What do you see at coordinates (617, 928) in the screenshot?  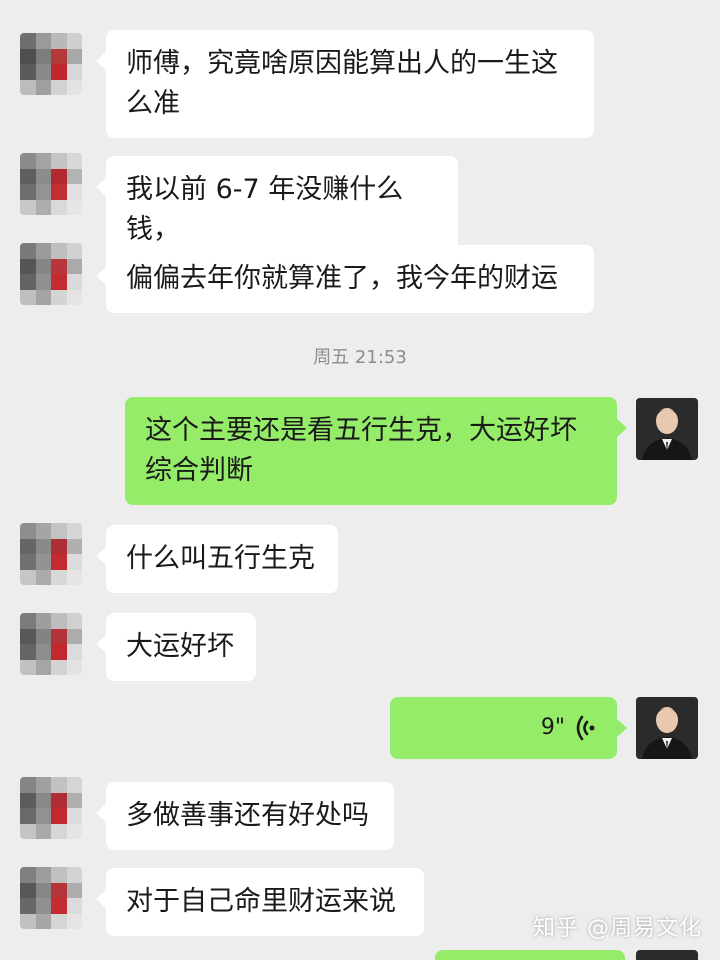 I see `watermark-text: 知乎 @周易文化` at bounding box center [617, 928].